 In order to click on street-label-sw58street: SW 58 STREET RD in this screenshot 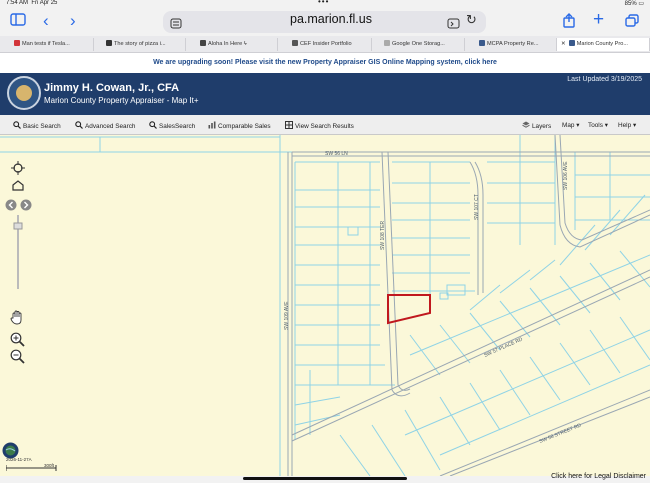, I will do `click(561, 433)`.